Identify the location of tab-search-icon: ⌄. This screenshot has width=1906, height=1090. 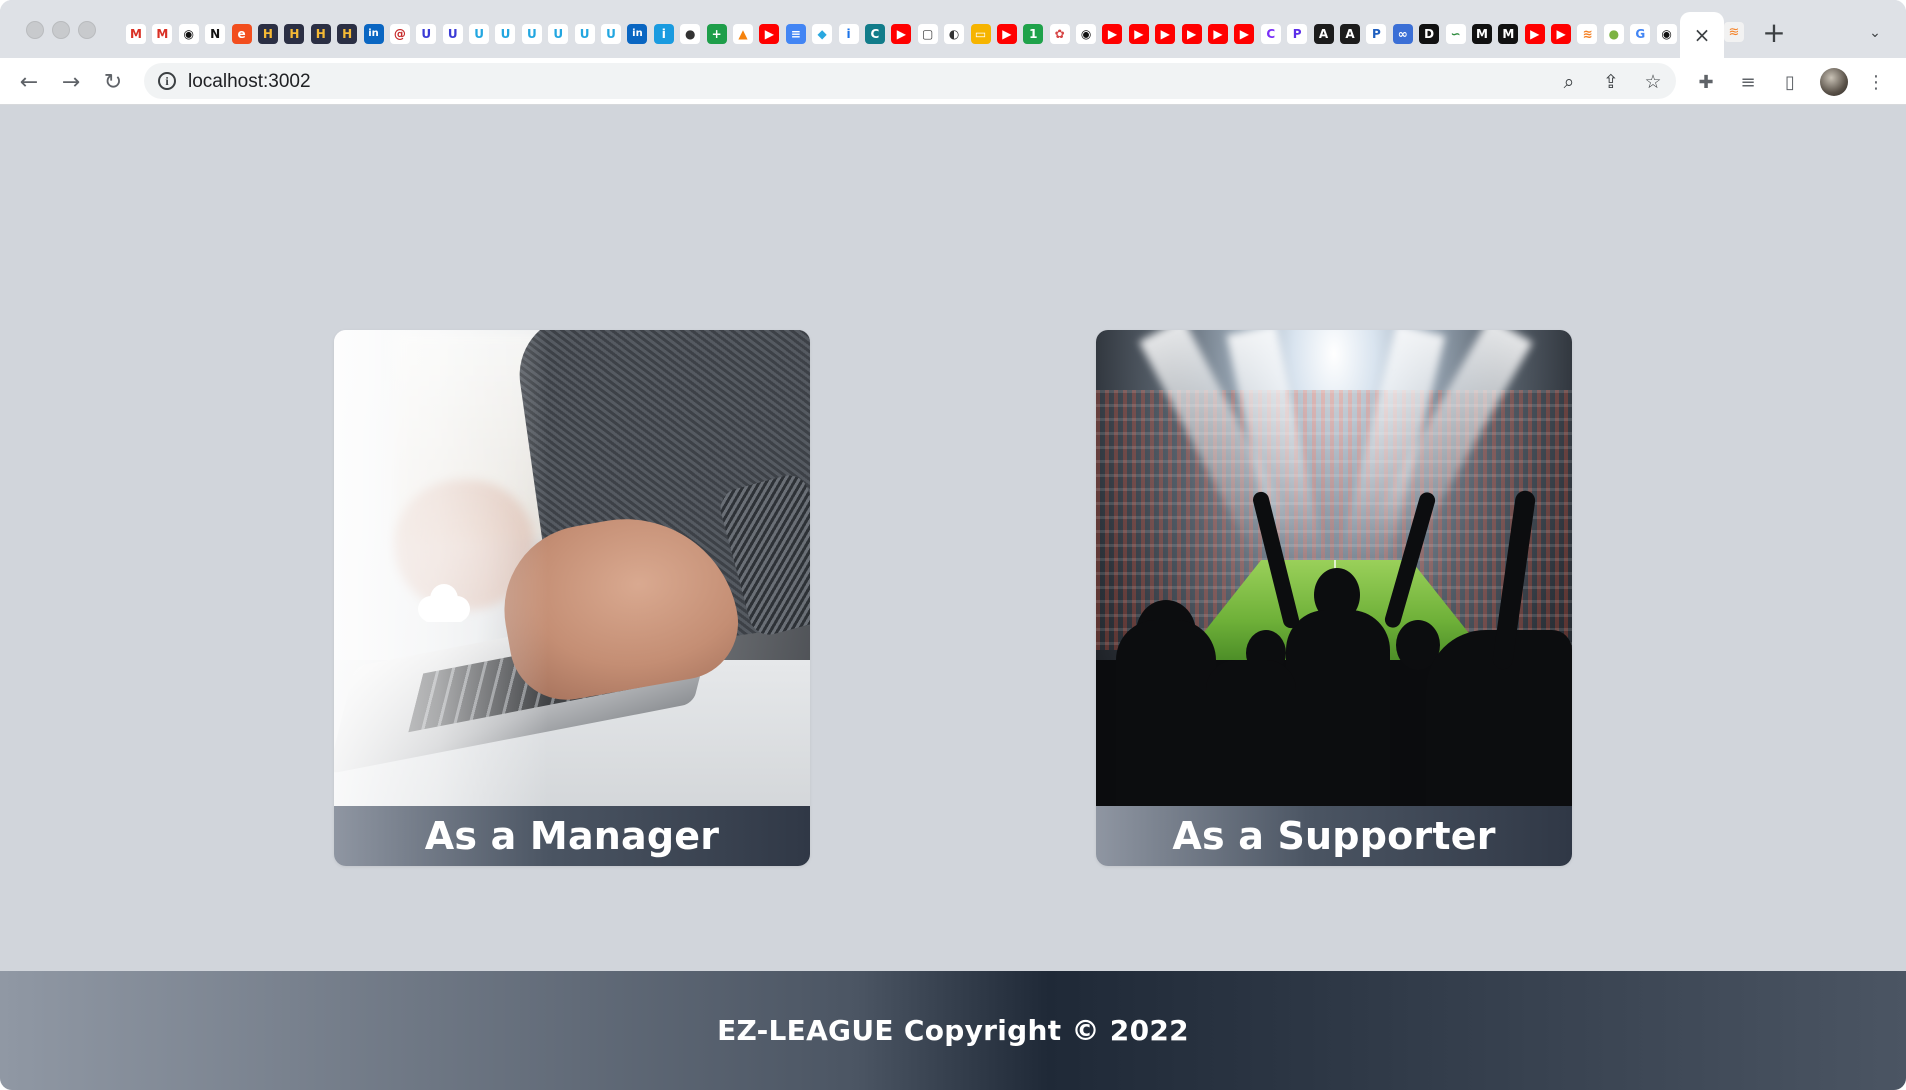
(1875, 33).